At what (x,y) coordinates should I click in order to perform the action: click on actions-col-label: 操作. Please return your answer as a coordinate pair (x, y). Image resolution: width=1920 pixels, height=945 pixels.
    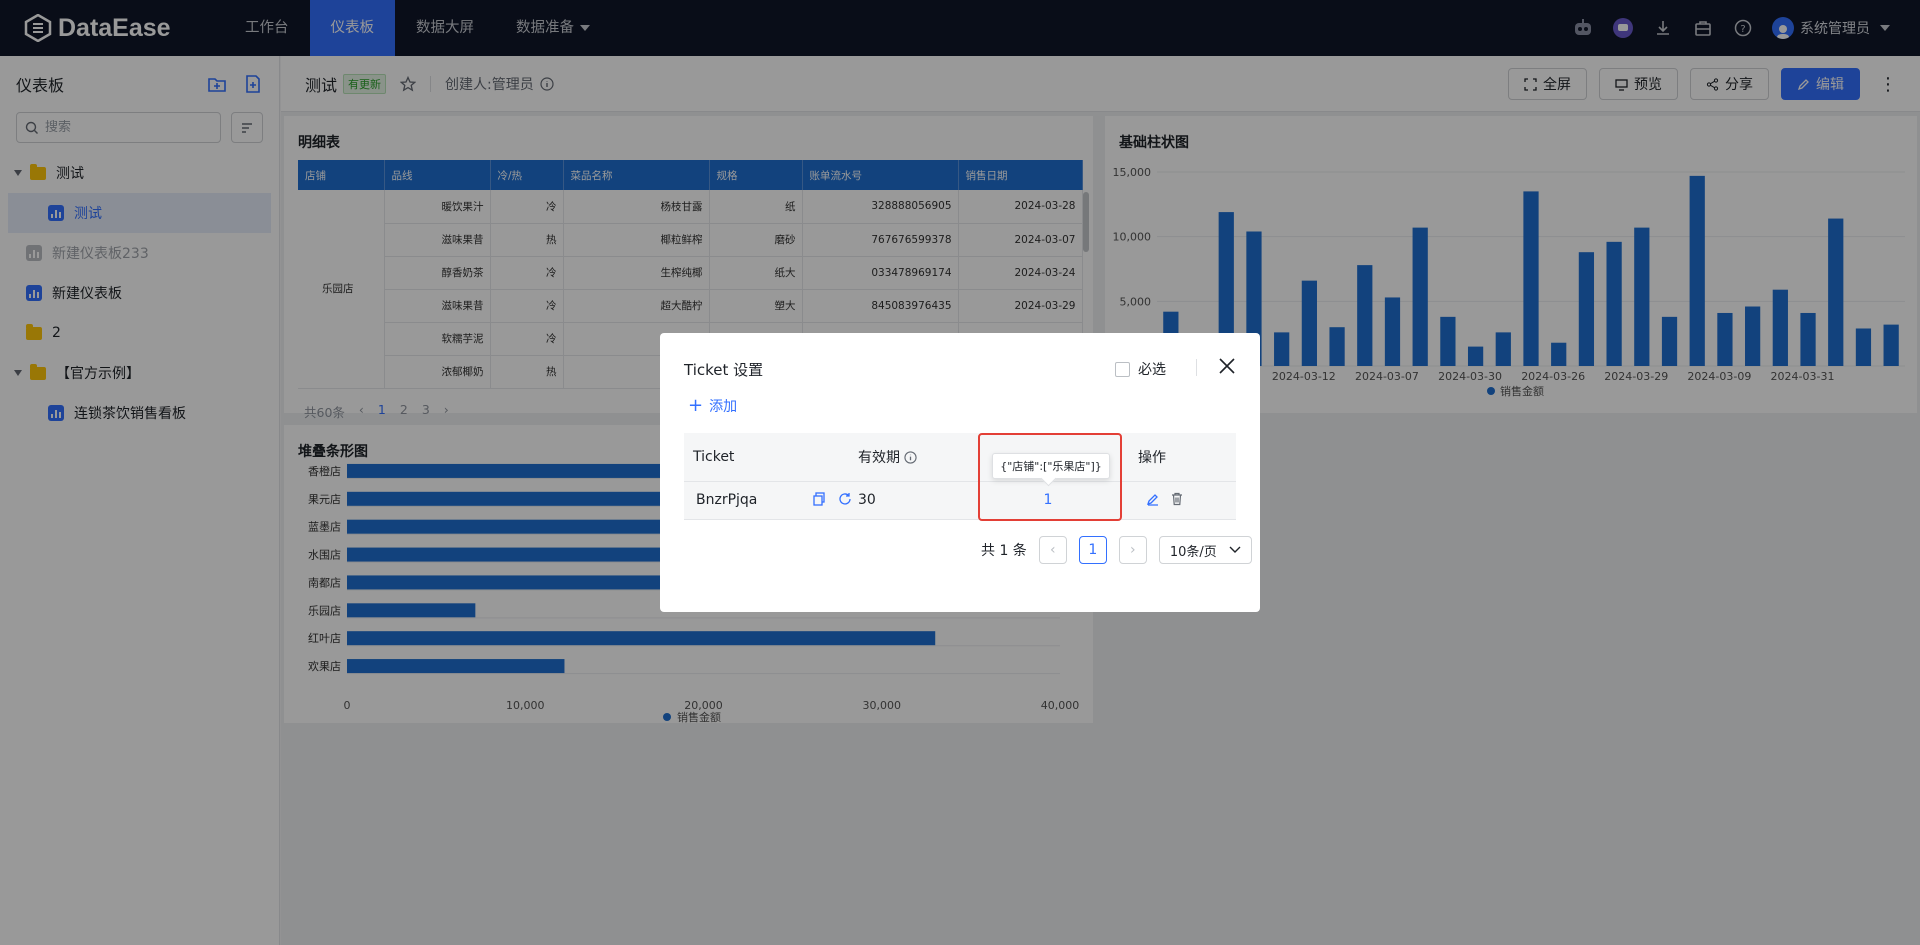
    Looking at the image, I should click on (1152, 457).